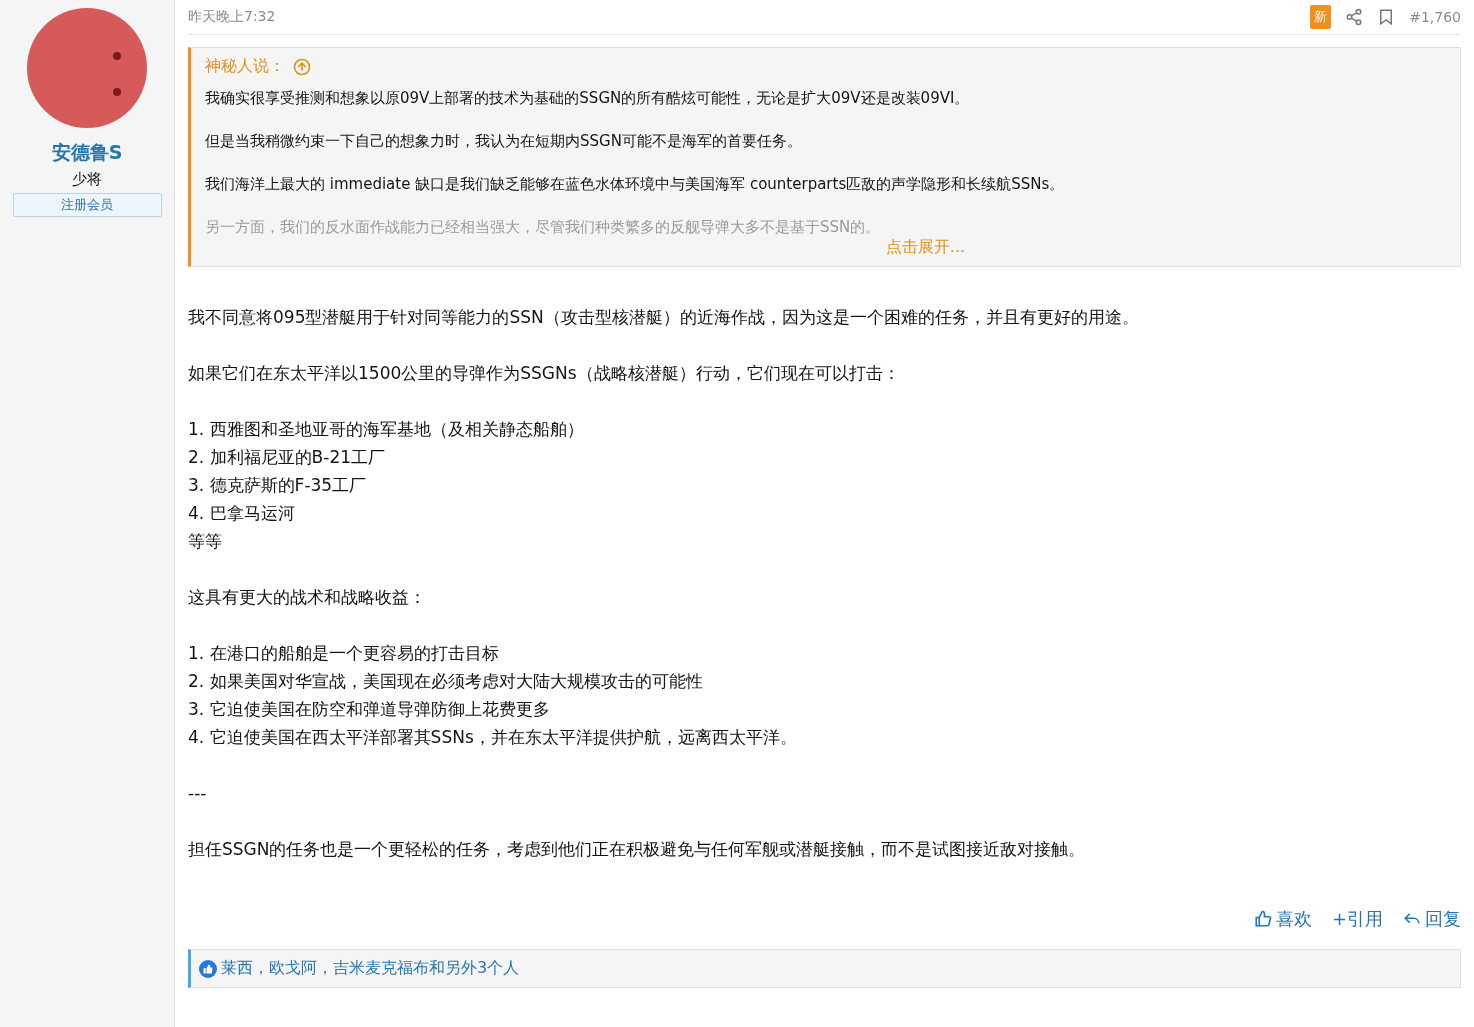  What do you see at coordinates (87, 179) in the screenshot?
I see `user-rank: 少将` at bounding box center [87, 179].